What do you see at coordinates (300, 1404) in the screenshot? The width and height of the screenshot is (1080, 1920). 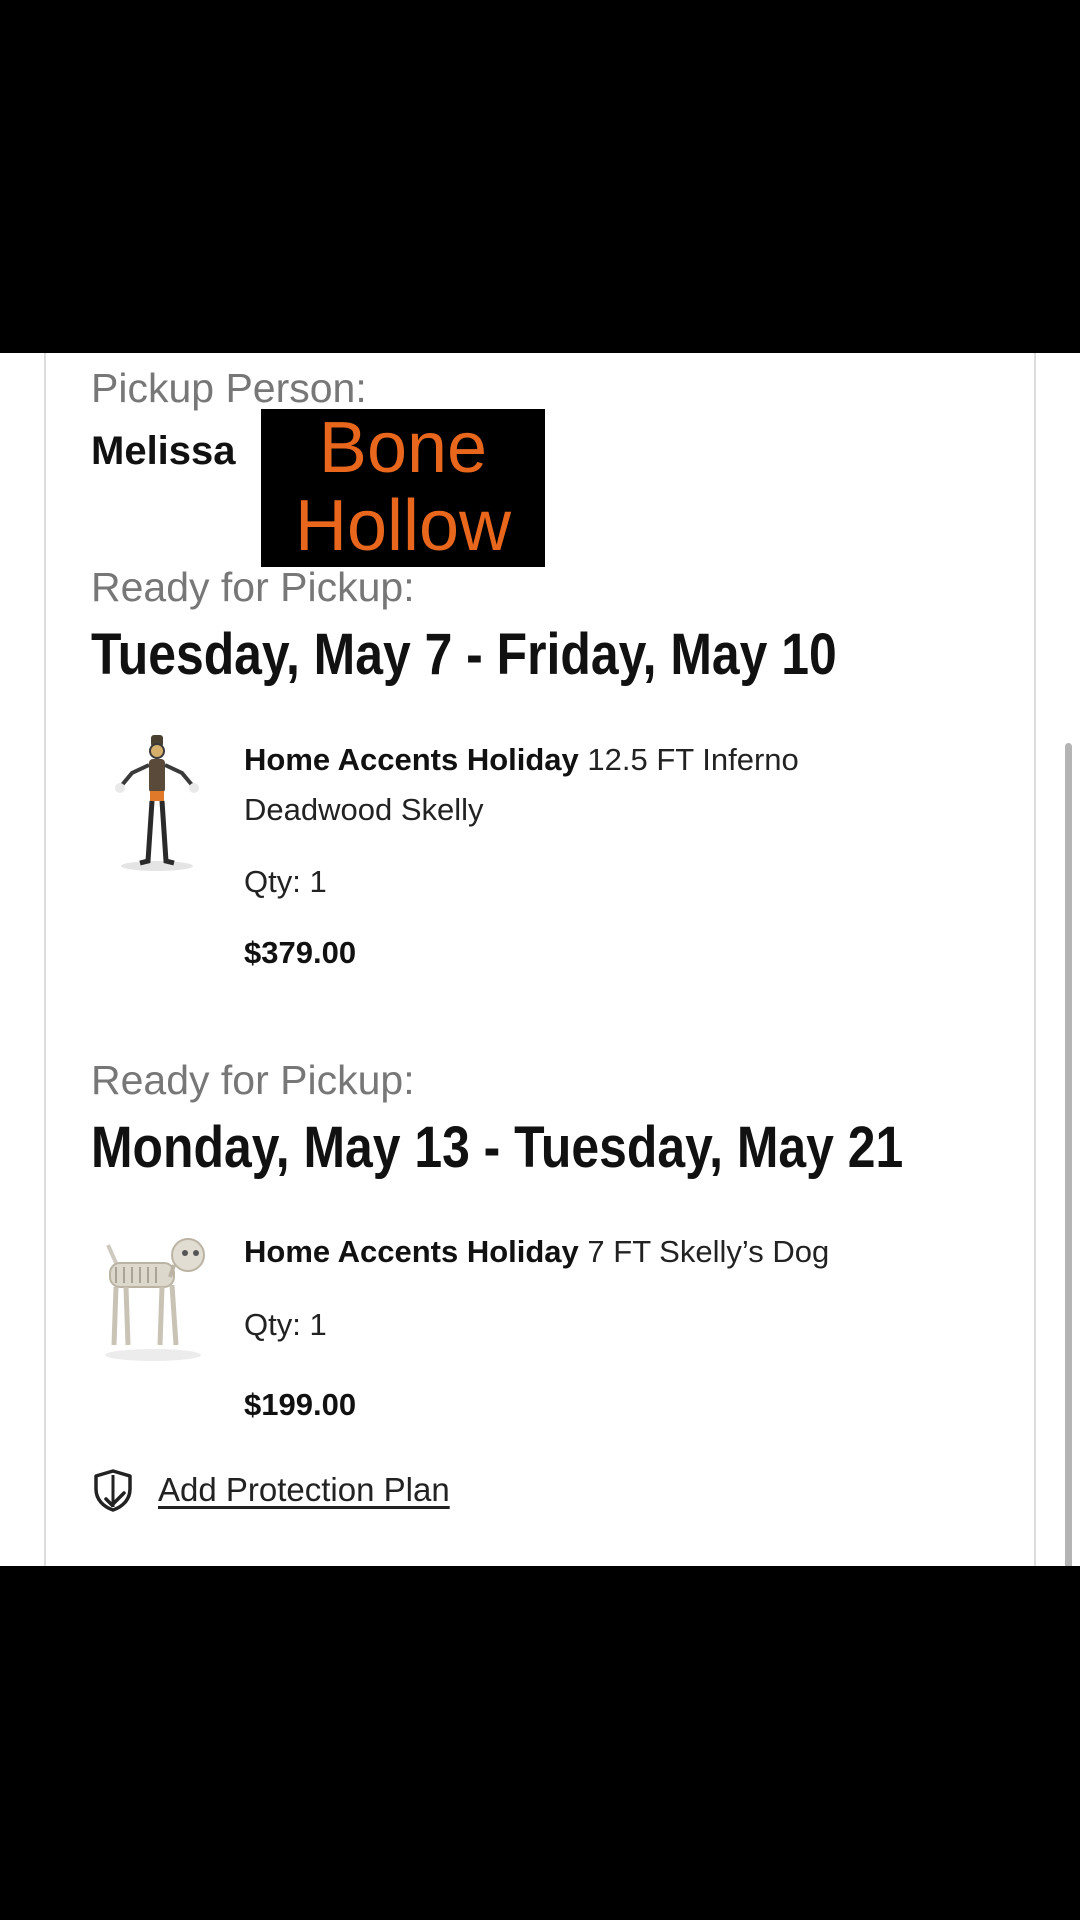 I see `product-price: $199.00` at bounding box center [300, 1404].